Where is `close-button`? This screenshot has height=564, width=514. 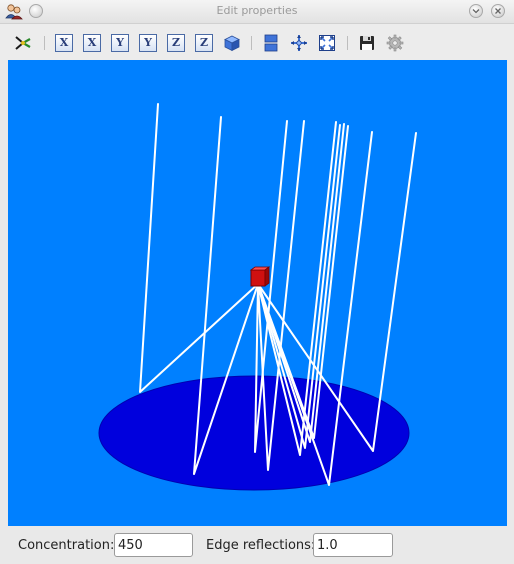 close-button is located at coordinates (498, 11).